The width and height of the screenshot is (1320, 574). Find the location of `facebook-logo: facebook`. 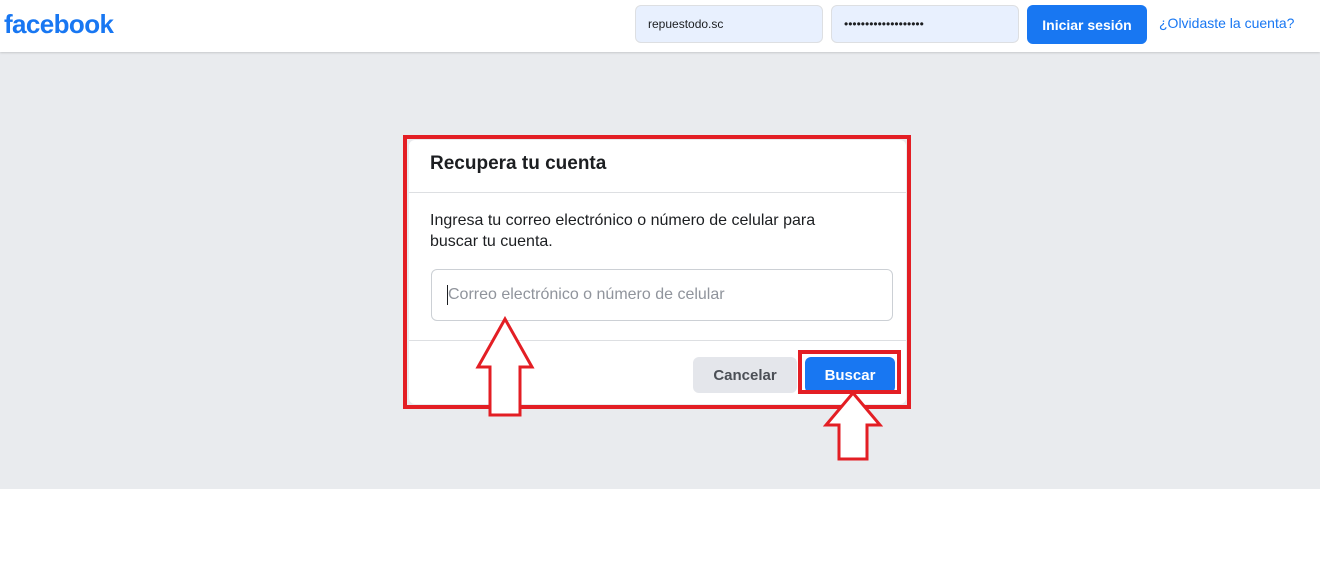

facebook-logo: facebook is located at coordinates (59, 24).